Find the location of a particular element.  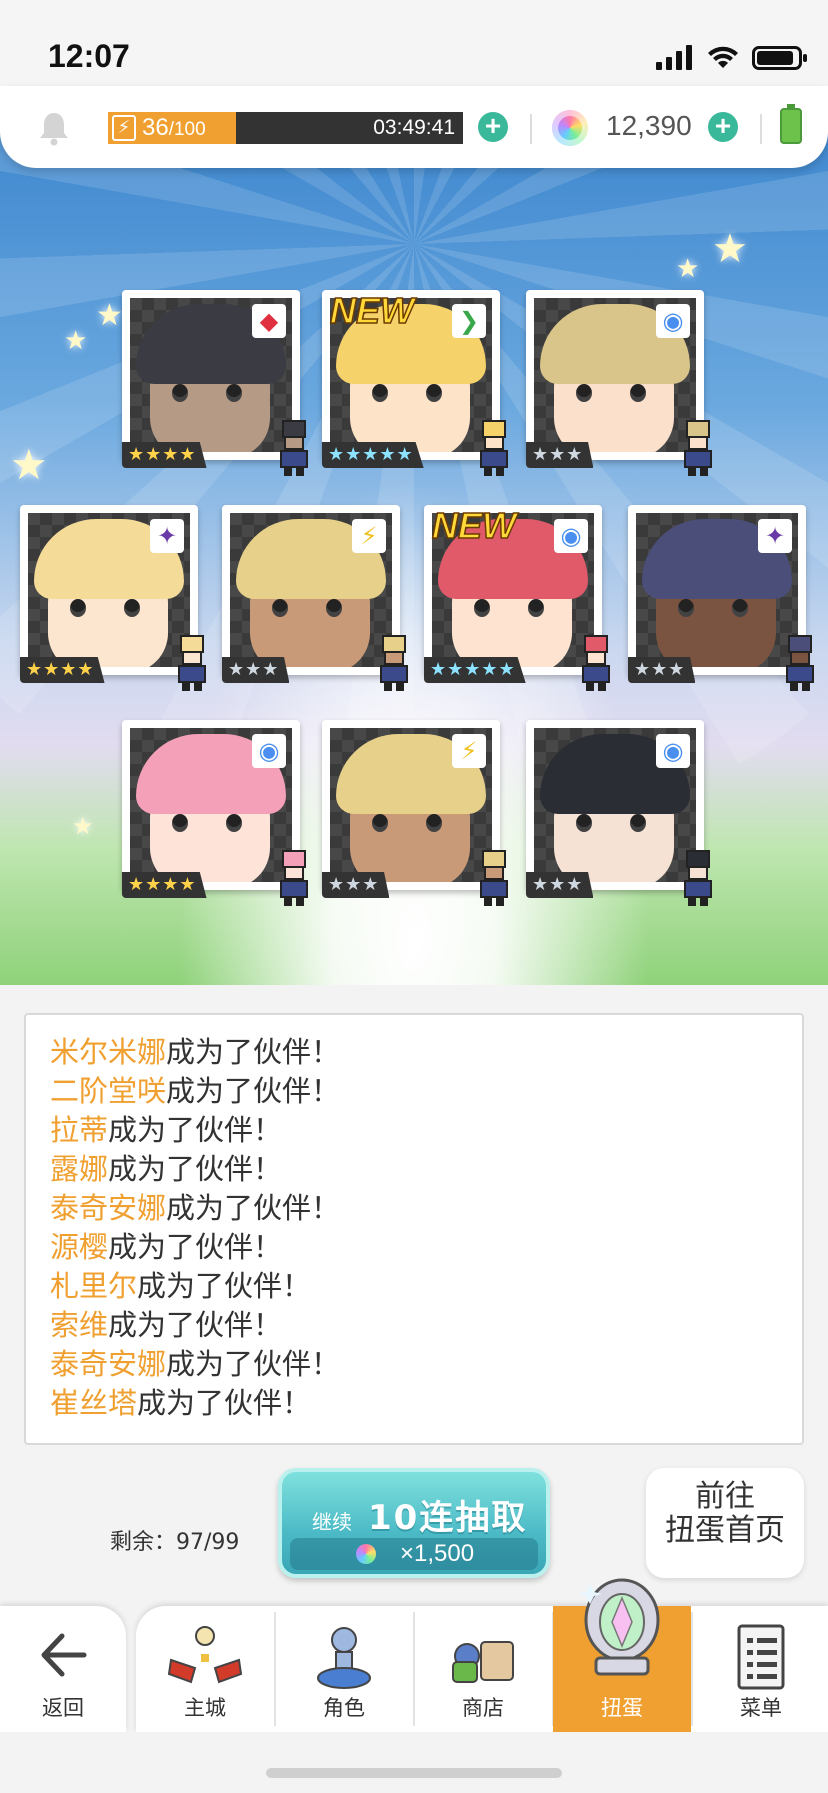

nav-item-castle: 主城 is located at coordinates (205, 1669).